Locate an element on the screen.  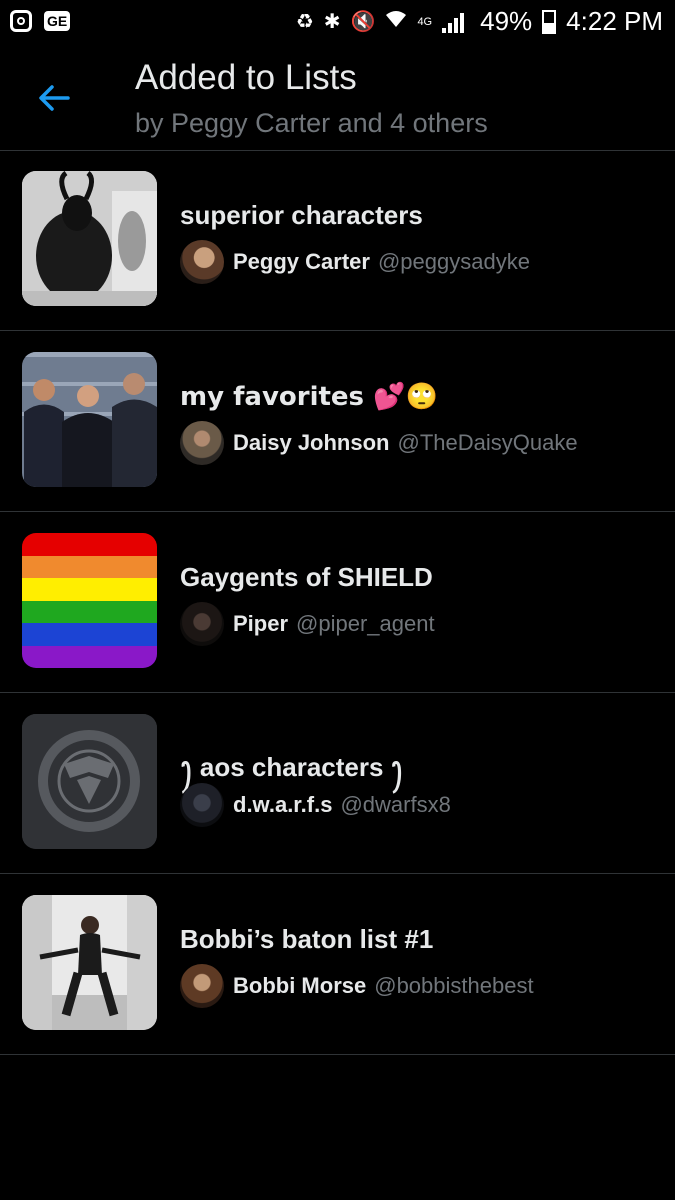
arrow-left-icon is located at coordinates (54, 98).